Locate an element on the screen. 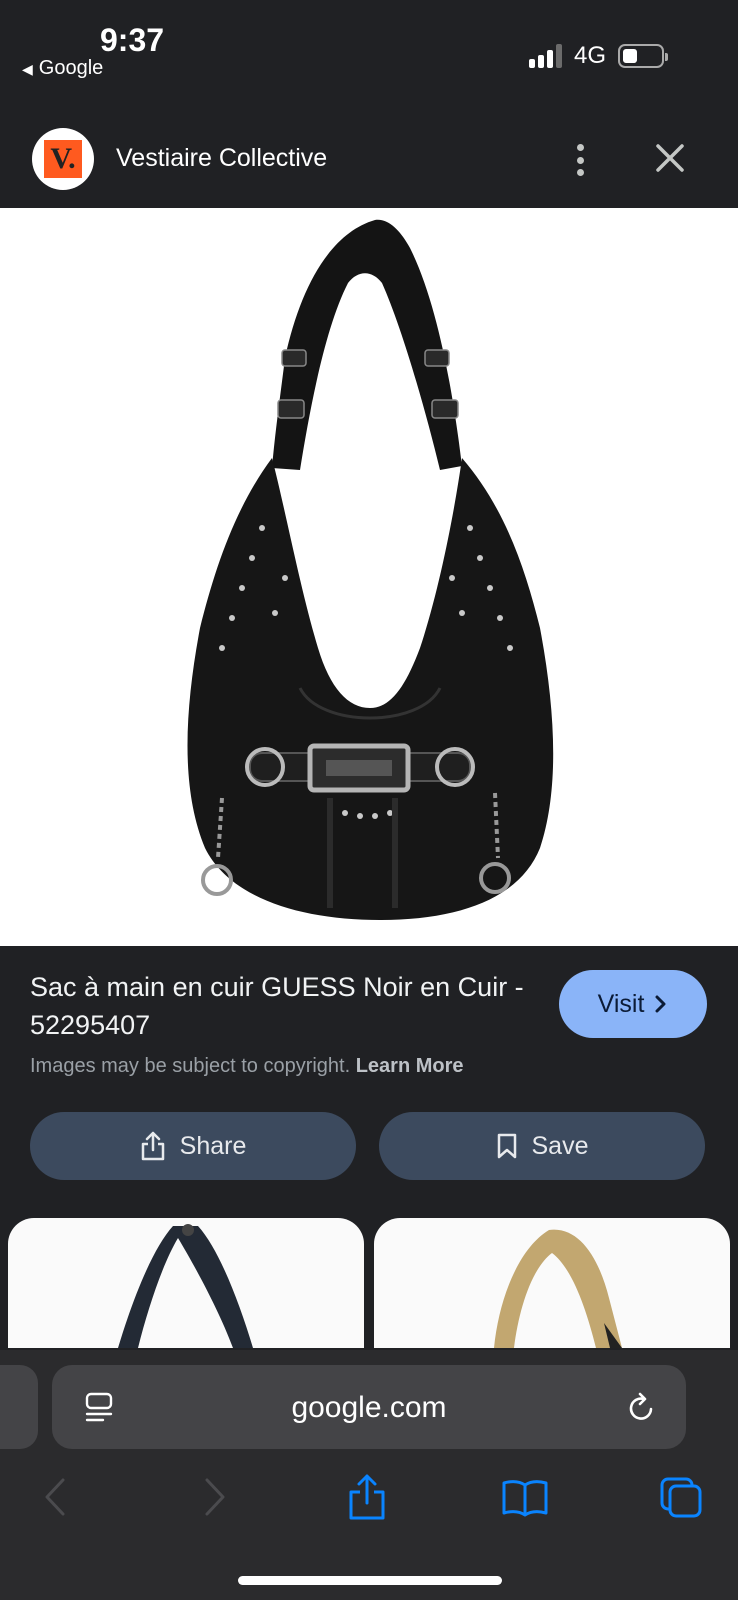  bookmark-icon is located at coordinates (506, 1146).